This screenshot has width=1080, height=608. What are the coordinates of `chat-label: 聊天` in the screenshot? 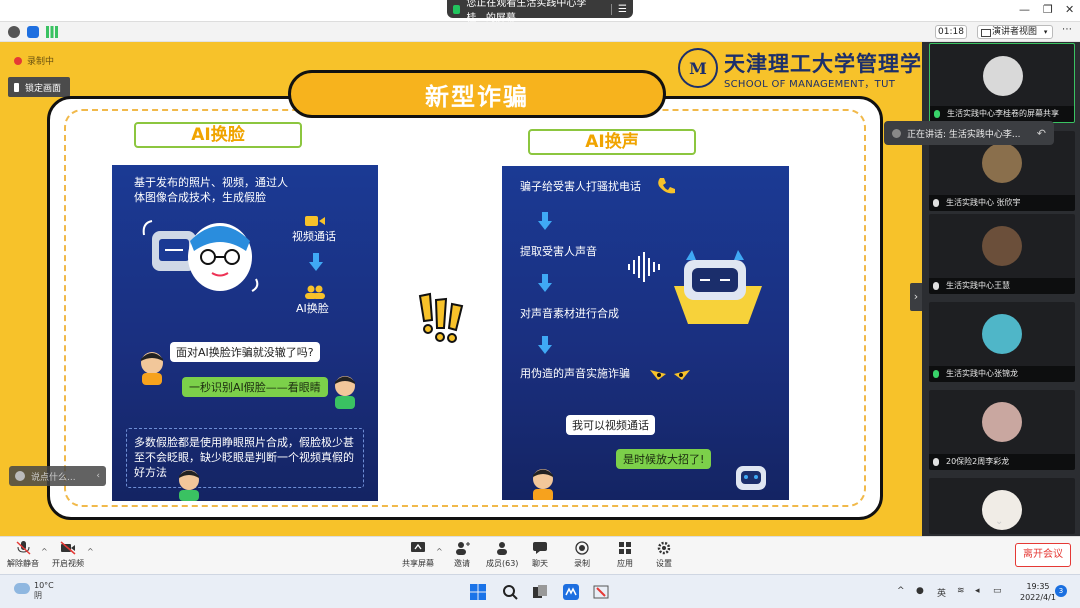 It's located at (540, 563).